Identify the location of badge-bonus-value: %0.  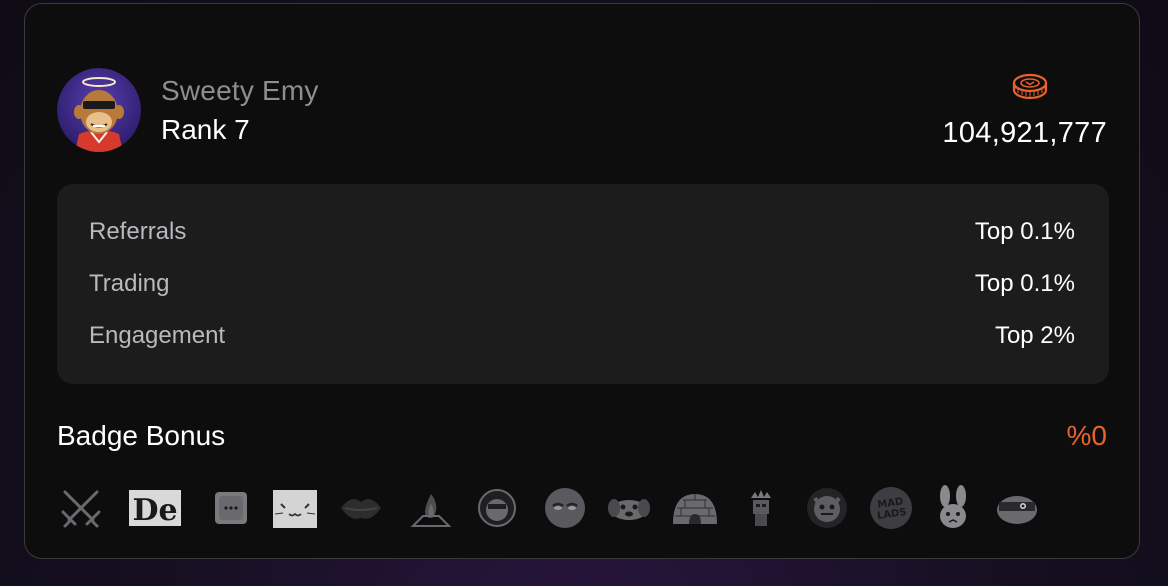
(1086, 435).